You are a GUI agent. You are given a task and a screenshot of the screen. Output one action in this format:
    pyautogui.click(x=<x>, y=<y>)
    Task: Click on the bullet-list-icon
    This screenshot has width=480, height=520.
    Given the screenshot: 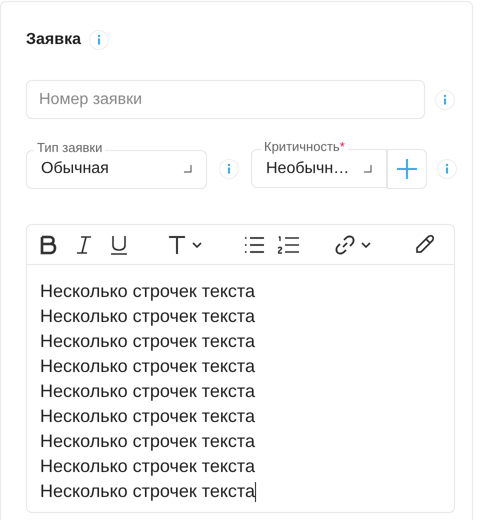 What is the action you would take?
    pyautogui.click(x=254, y=245)
    